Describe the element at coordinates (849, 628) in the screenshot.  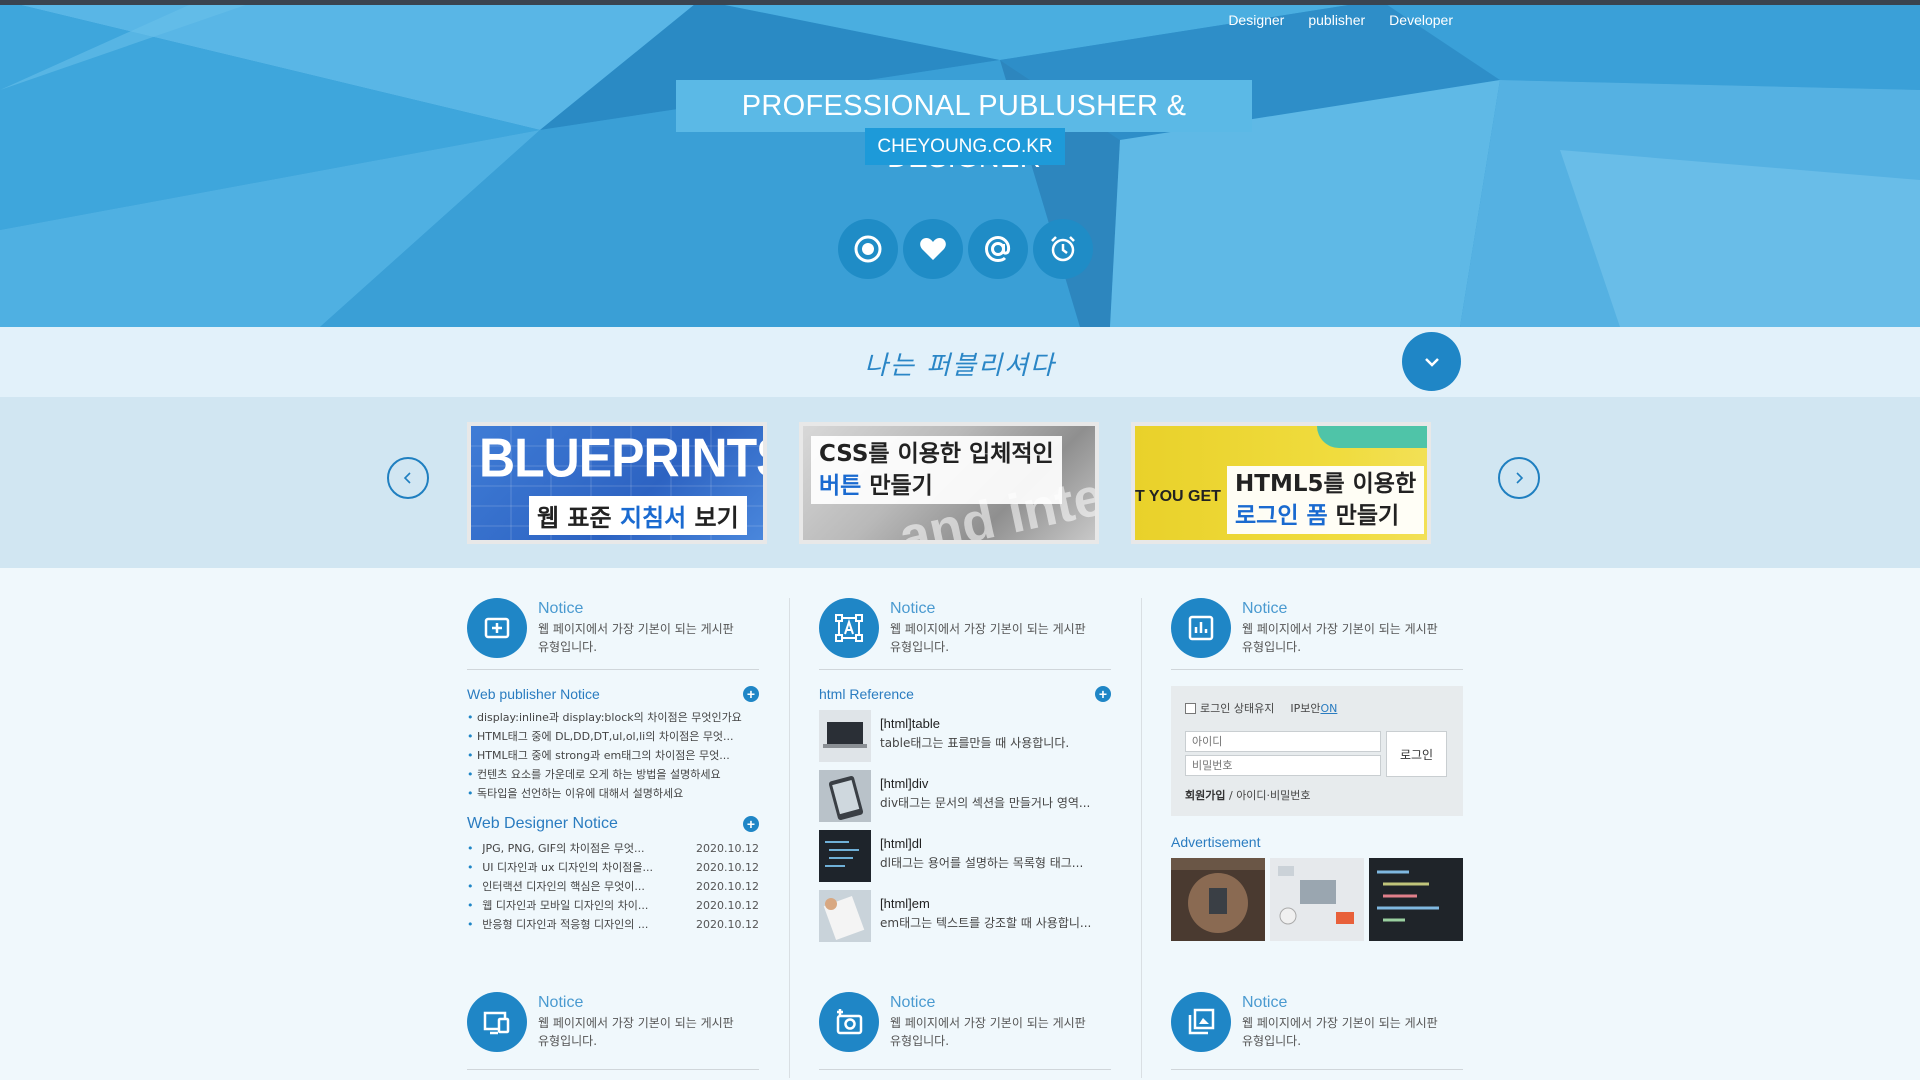
I see `text-frame-icon` at that location.